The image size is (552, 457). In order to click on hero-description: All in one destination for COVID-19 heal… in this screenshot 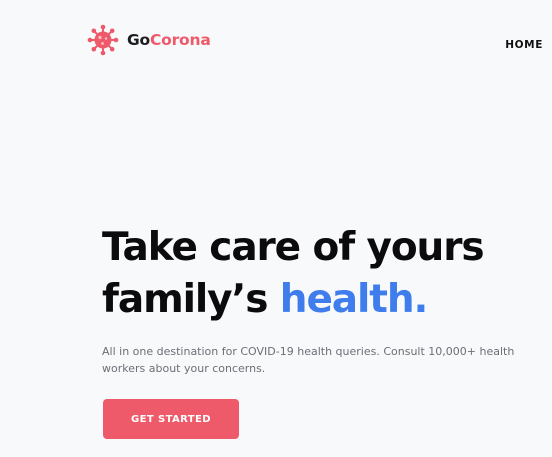, I will do `click(308, 360)`.